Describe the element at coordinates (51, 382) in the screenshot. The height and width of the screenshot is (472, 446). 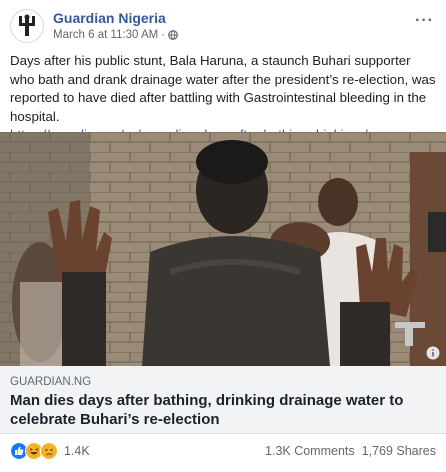
I see `preview-domain: GUARDIAN.NG` at that location.